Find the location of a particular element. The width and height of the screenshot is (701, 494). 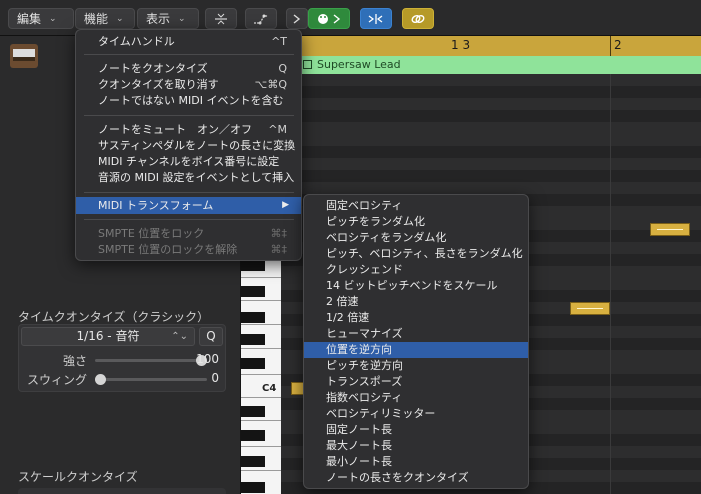

submenu-item-label: ピッチをランダム化 is located at coordinates (375, 221).